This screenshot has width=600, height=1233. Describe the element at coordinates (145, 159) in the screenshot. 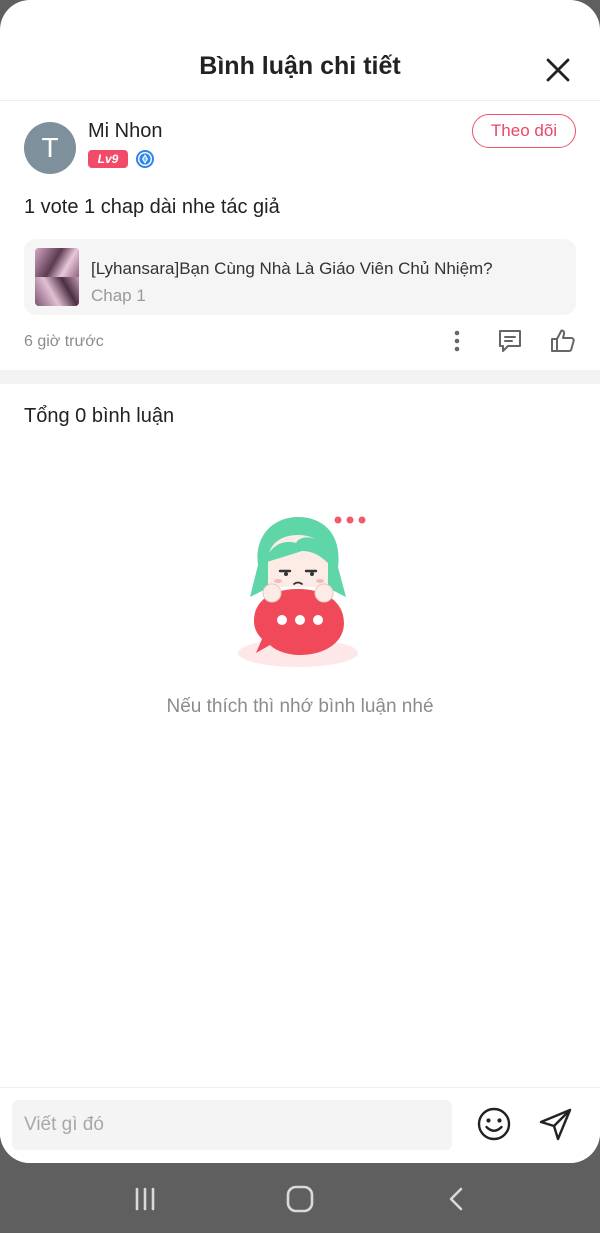

I see `diamond-rank-icon` at that location.